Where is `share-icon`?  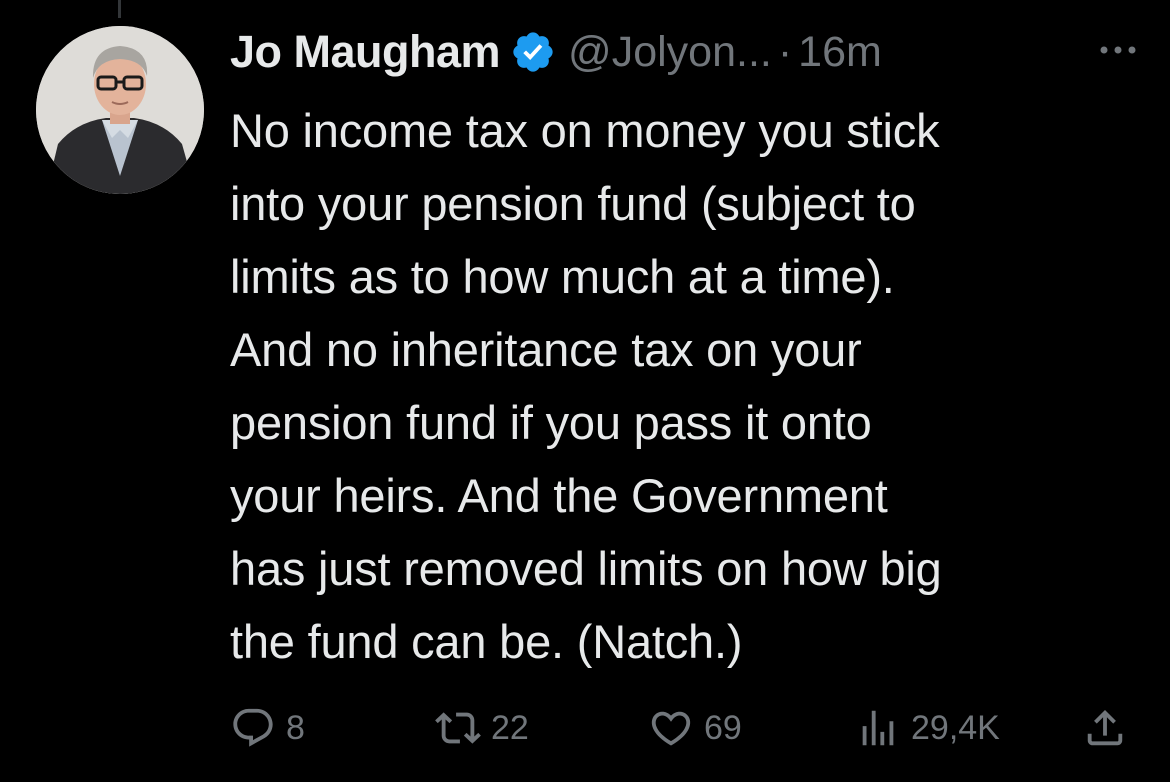 share-icon is located at coordinates (1105, 727).